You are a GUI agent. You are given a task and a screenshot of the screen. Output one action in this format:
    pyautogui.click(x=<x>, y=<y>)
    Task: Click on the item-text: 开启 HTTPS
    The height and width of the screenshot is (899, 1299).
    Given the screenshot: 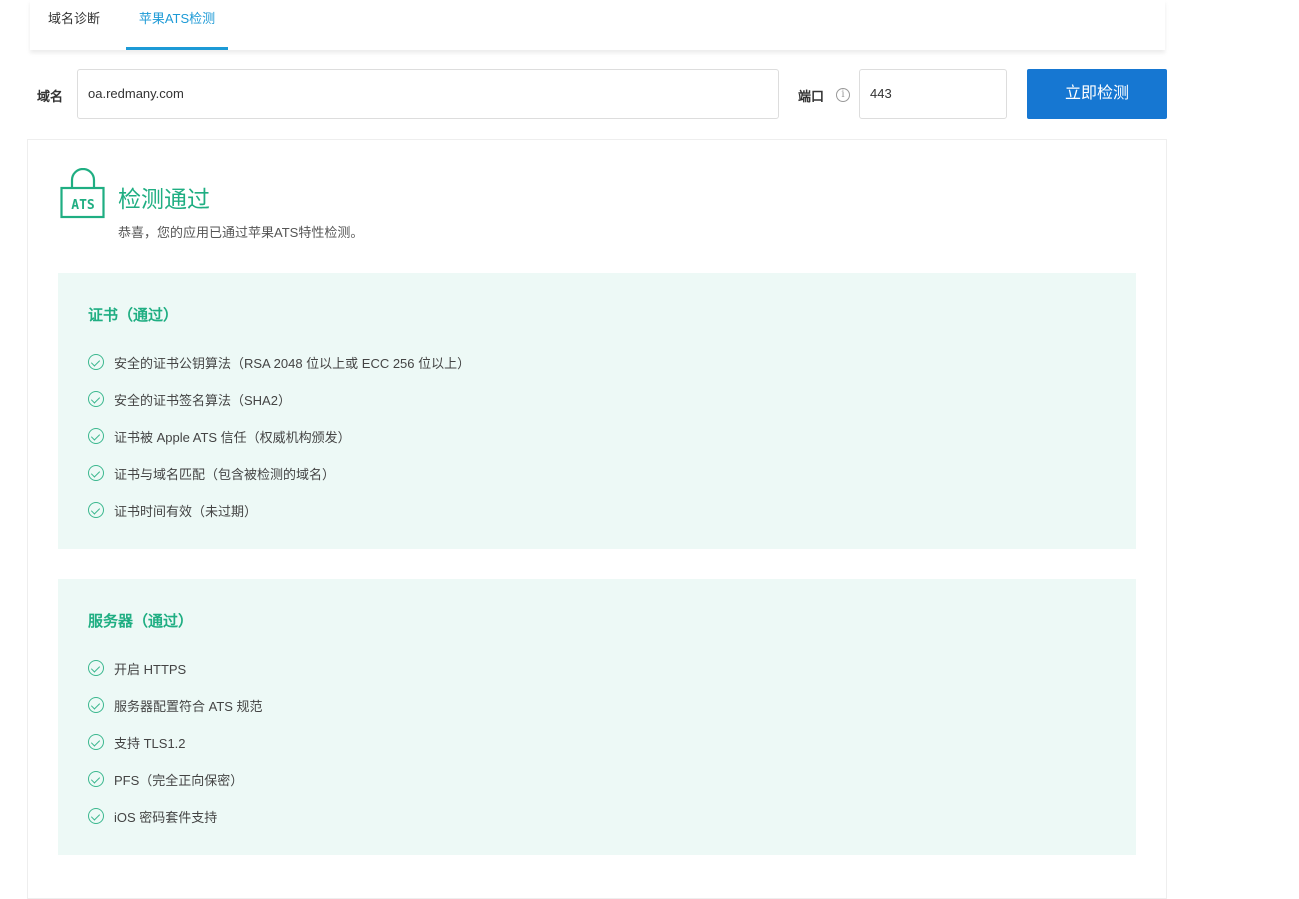 What is the action you would take?
    pyautogui.click(x=150, y=669)
    